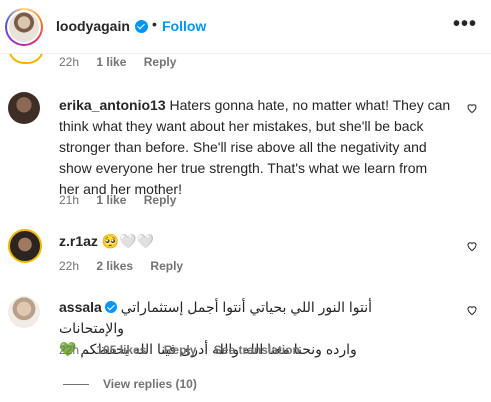 This screenshot has height=402, width=491. I want to click on comment-text-block: z.r1az 🥺🤍🤍, so click(255, 241).